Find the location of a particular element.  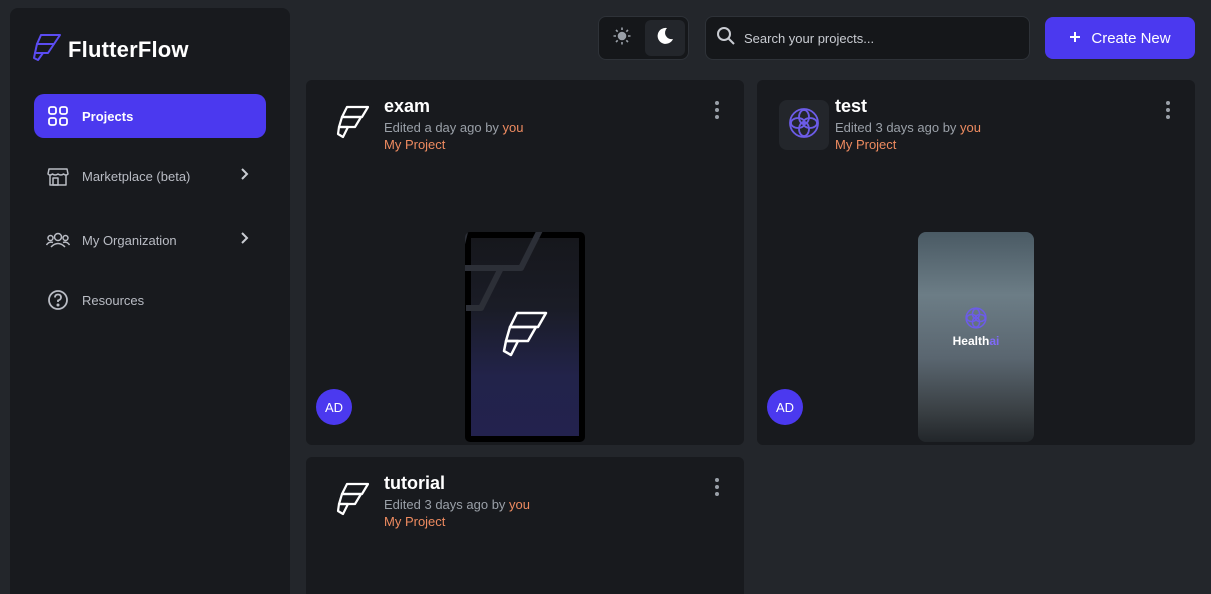

preview-title: Healthai is located at coordinates (976, 341).